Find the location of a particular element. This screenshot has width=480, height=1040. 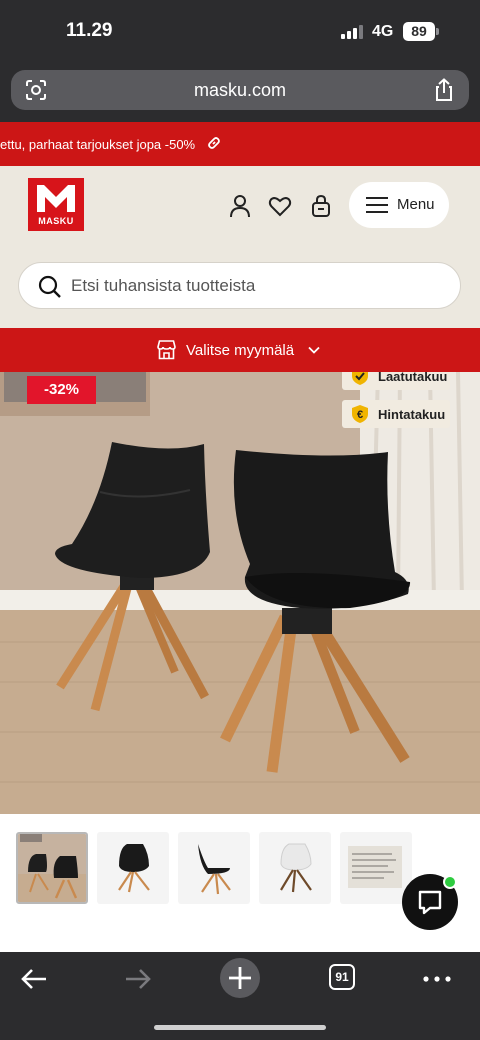

tabs-button: 91 is located at coordinates (342, 977).